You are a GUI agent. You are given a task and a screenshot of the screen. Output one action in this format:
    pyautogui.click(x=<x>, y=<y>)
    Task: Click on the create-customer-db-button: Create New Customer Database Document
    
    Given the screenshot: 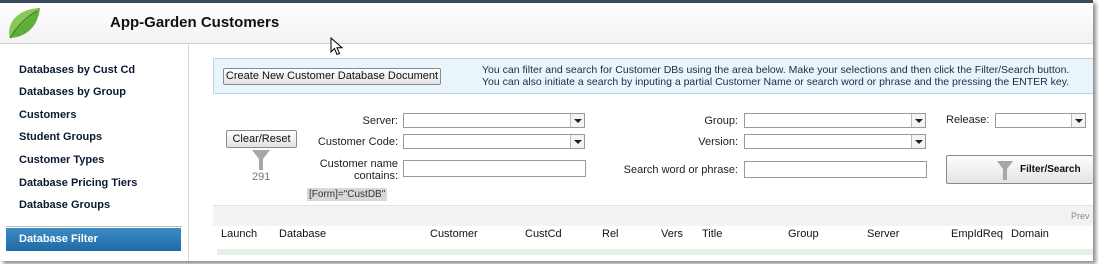 What is the action you would take?
    pyautogui.click(x=332, y=76)
    